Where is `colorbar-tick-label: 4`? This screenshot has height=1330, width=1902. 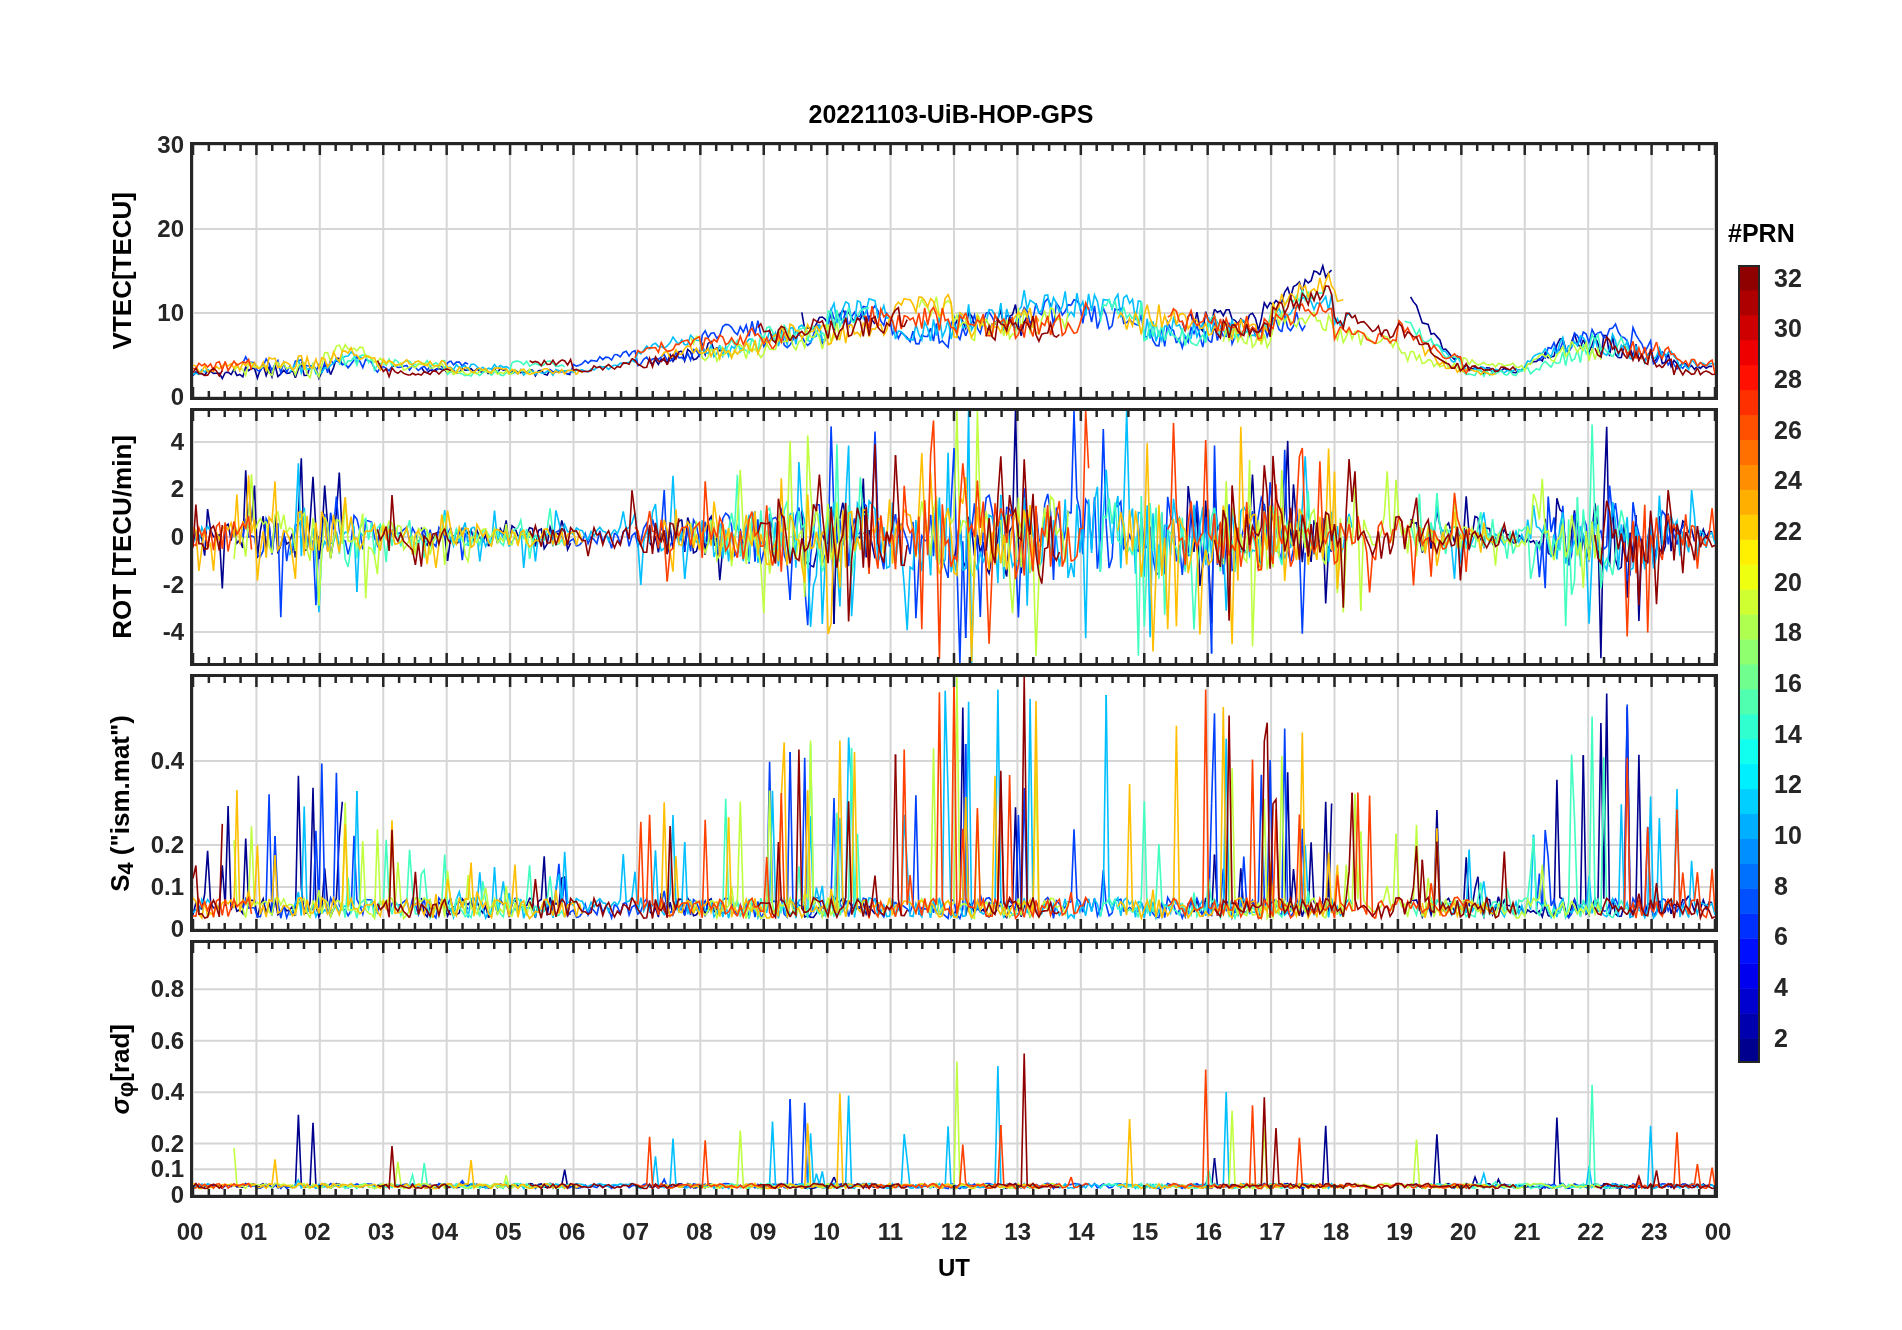
colorbar-tick-label: 4 is located at coordinates (1781, 987).